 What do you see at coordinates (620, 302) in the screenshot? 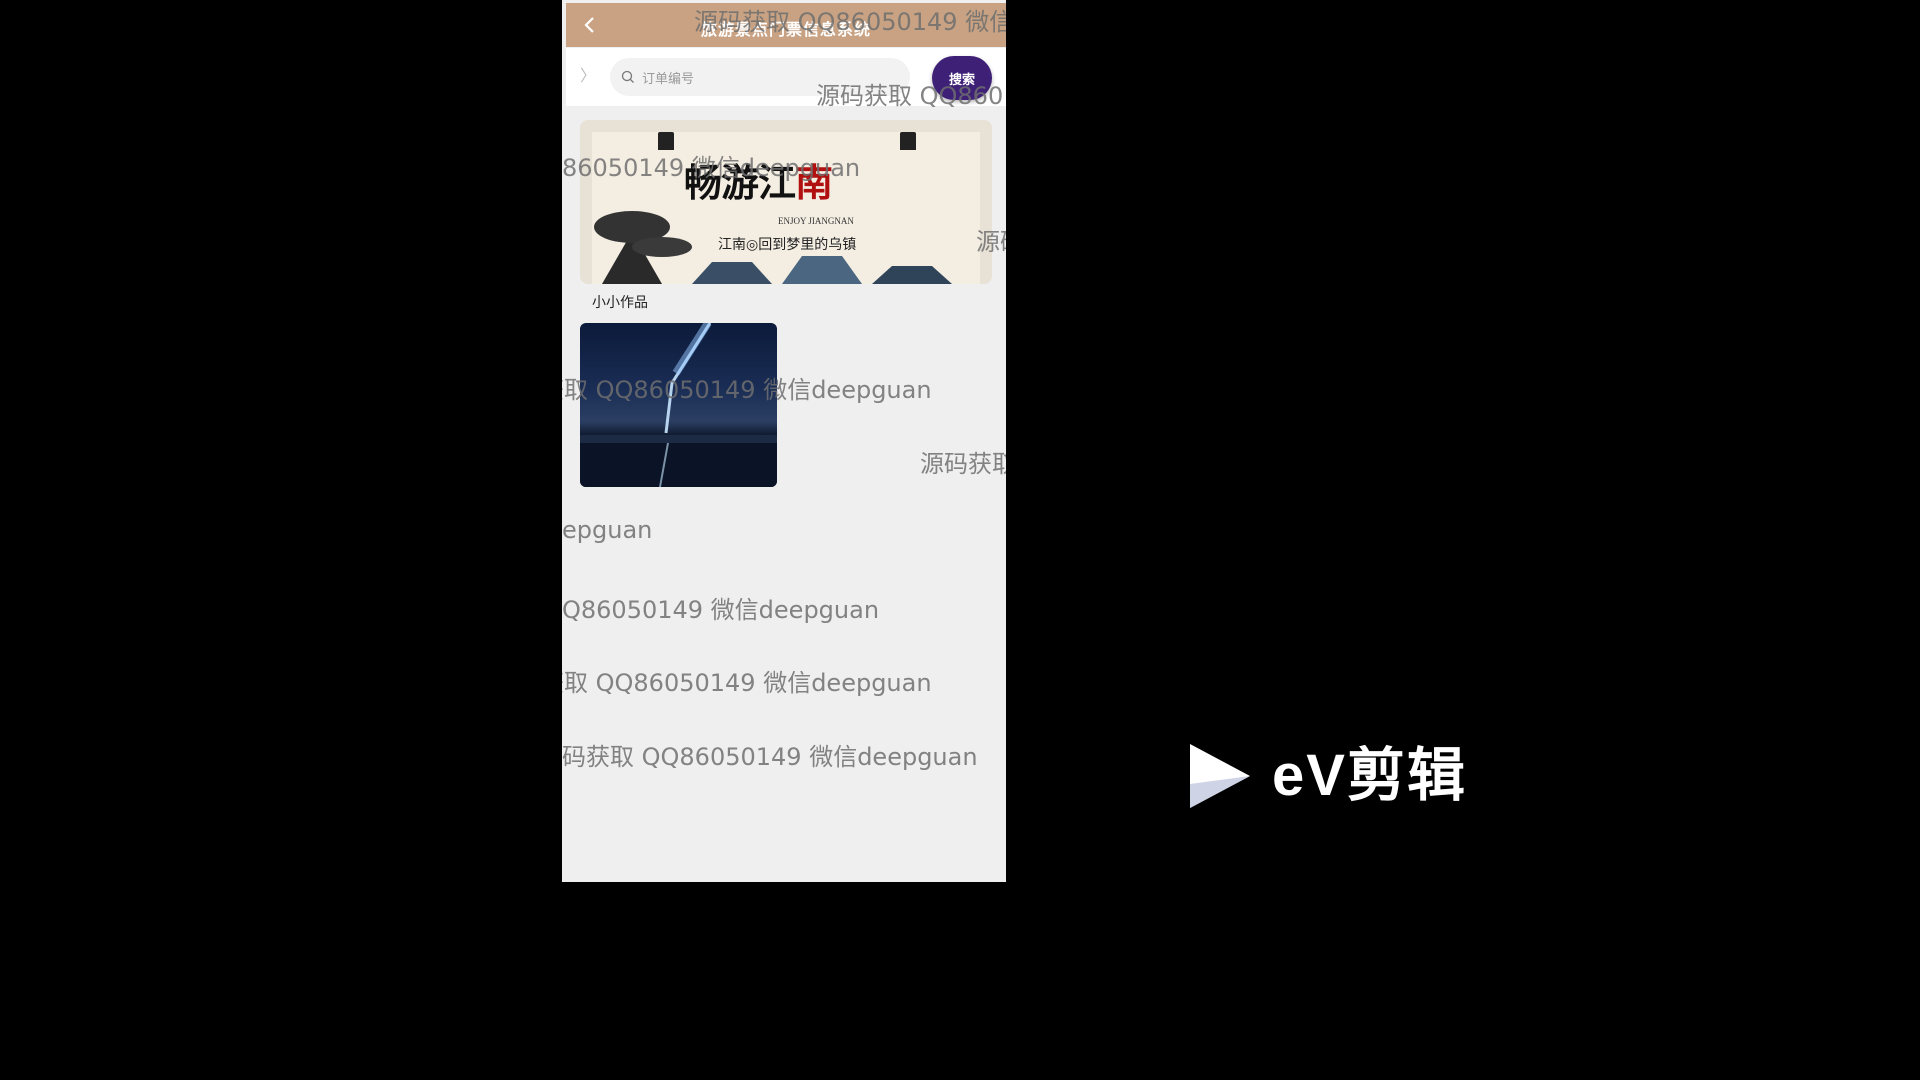
I see `section-title: 小小作品` at bounding box center [620, 302].